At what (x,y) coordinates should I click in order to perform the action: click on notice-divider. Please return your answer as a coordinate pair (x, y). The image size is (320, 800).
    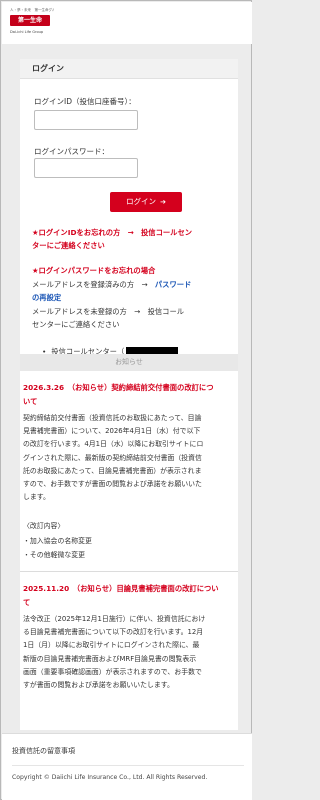
    Looking at the image, I should click on (129, 571).